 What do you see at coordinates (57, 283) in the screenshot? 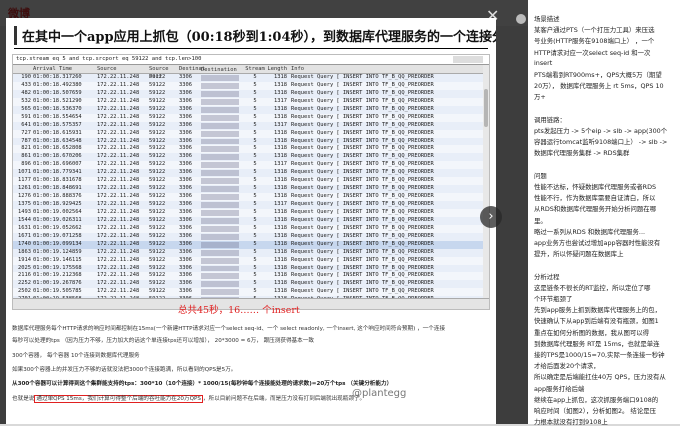
I see `packet-cell: 01:00:19.267876` at bounding box center [57, 283].